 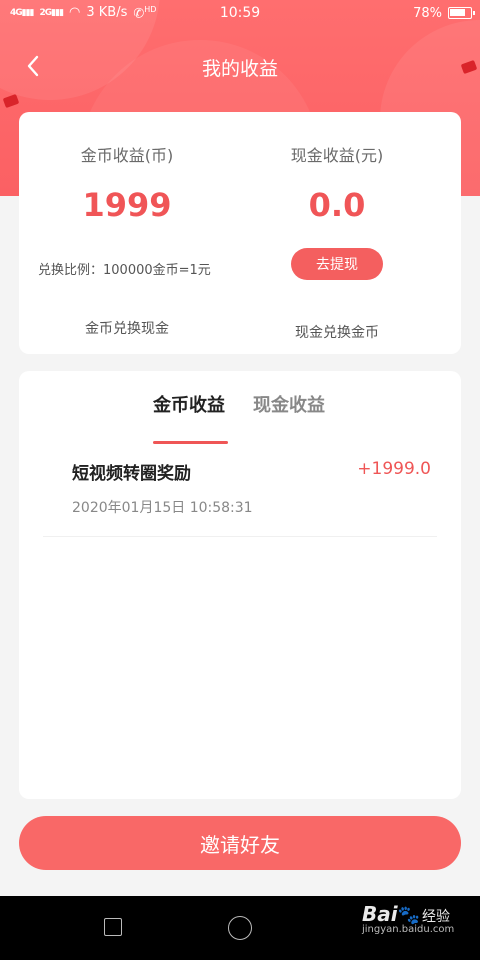 I want to click on active-tab-indicator, so click(x=190, y=442).